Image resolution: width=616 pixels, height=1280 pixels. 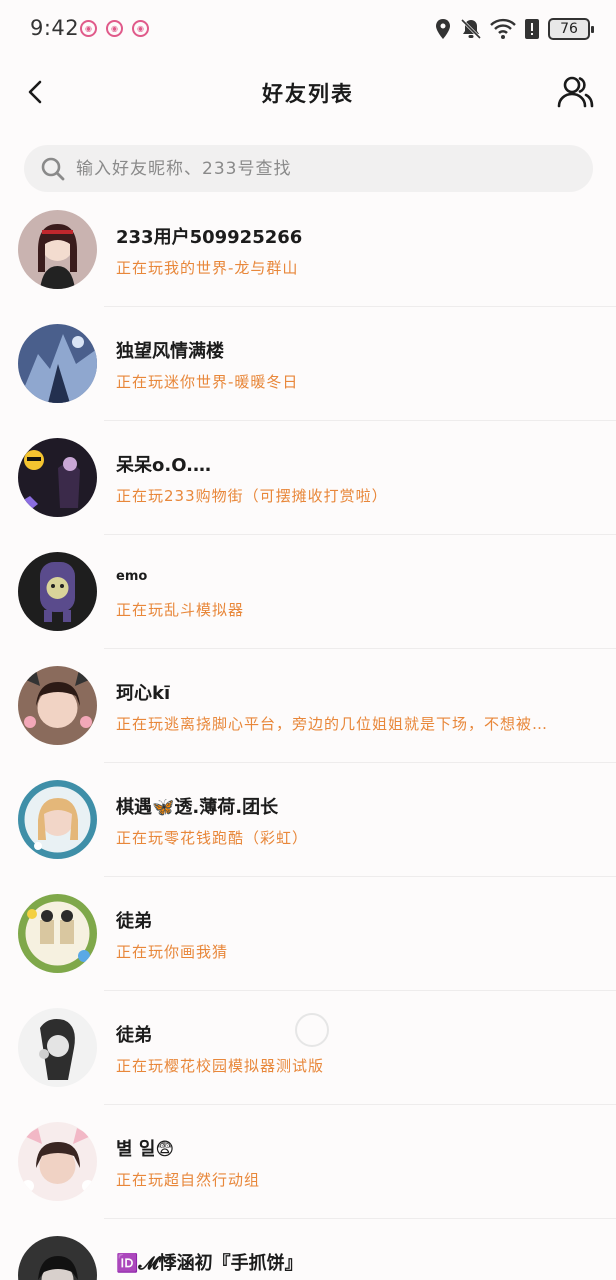 What do you see at coordinates (308, 934) in the screenshot?
I see `friend-row: 徒弟 正在玩你画我猜` at bounding box center [308, 934].